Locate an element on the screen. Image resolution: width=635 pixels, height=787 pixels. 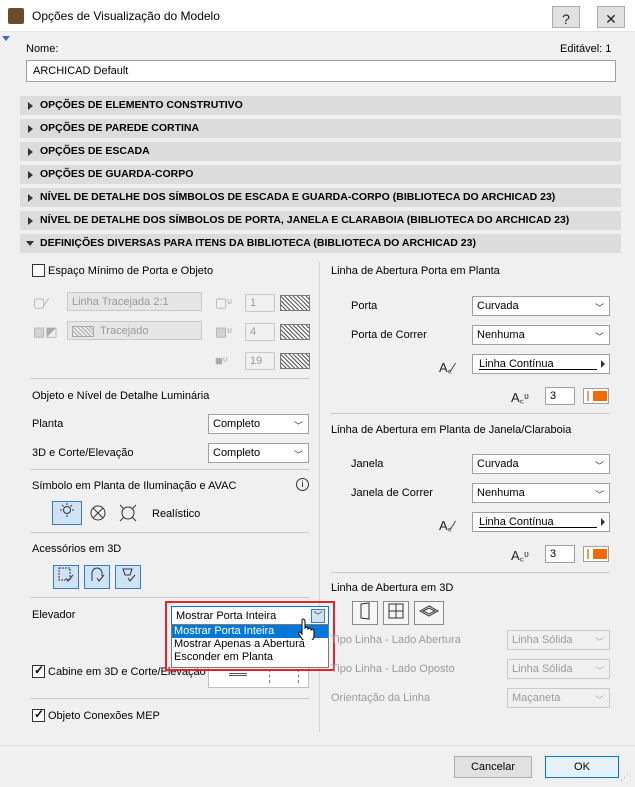
pen-field-2: 4 is located at coordinates (260, 332).